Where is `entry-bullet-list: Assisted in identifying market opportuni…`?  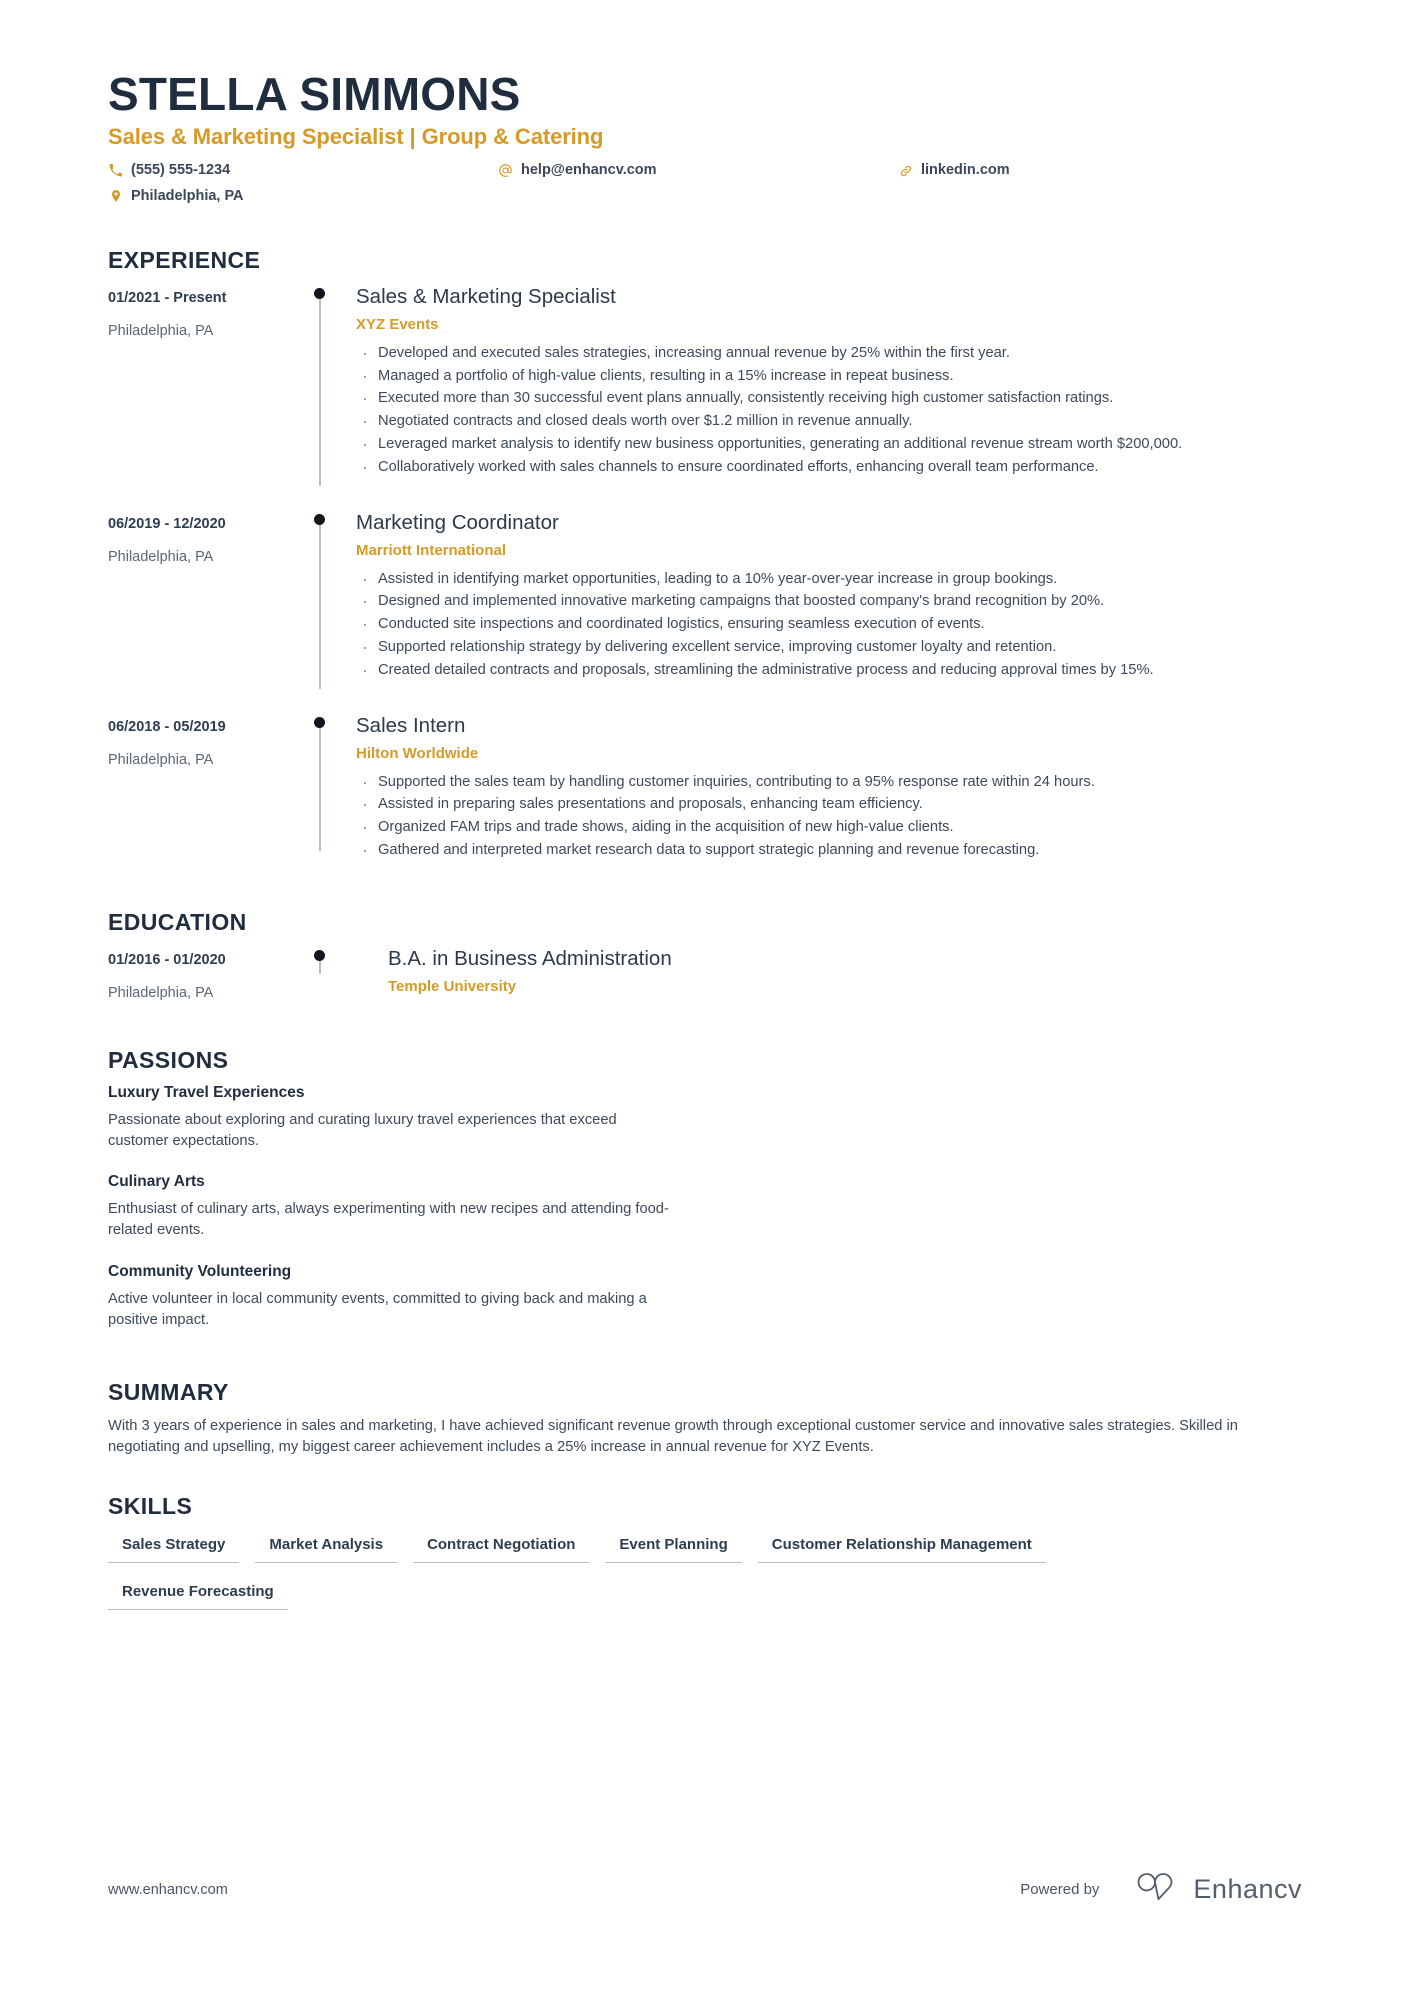 entry-bullet-list: Assisted in identifying market opportuni… is located at coordinates (829, 625).